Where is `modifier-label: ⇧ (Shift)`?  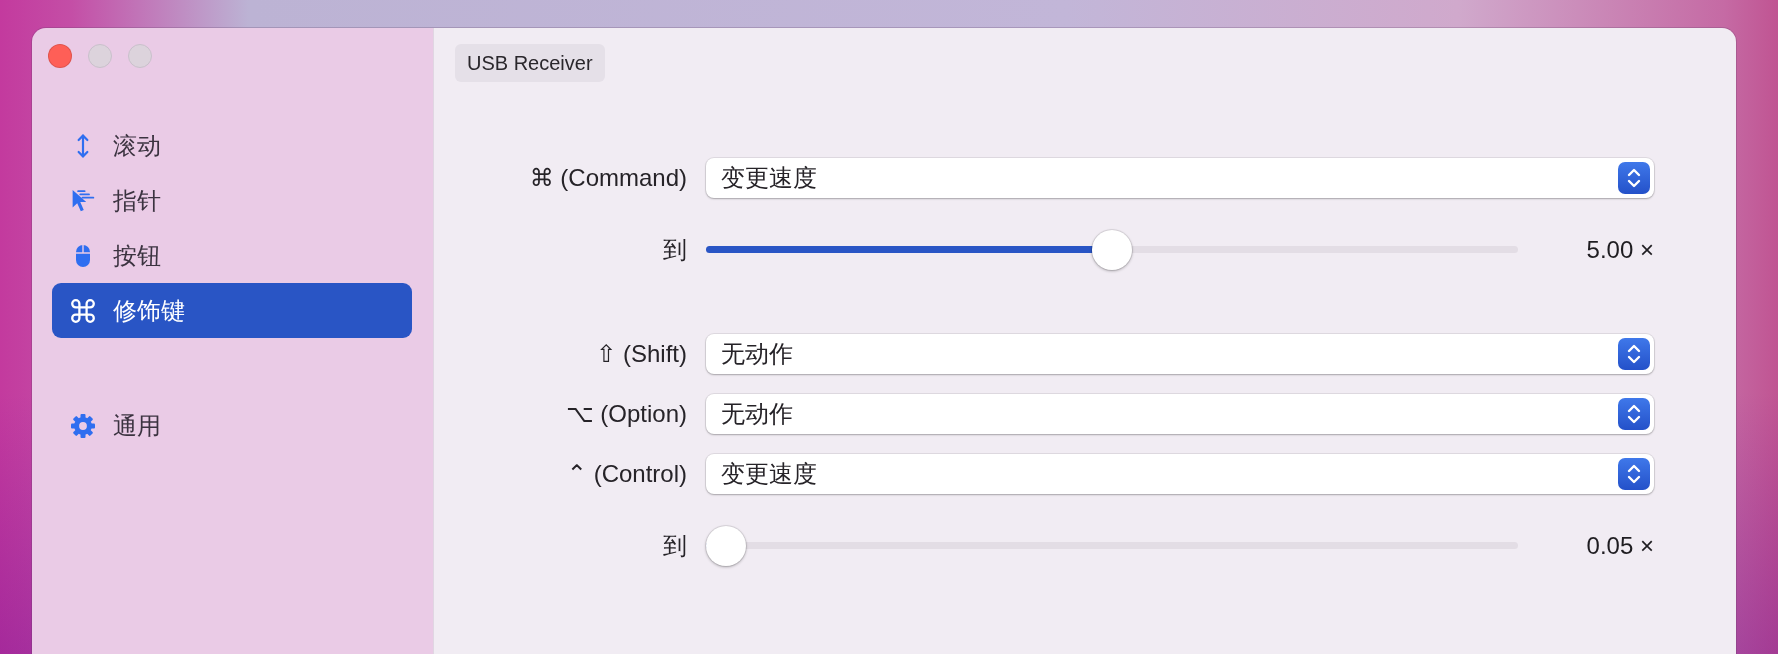
modifier-label: ⇧ (Shift) is located at coordinates (641, 354).